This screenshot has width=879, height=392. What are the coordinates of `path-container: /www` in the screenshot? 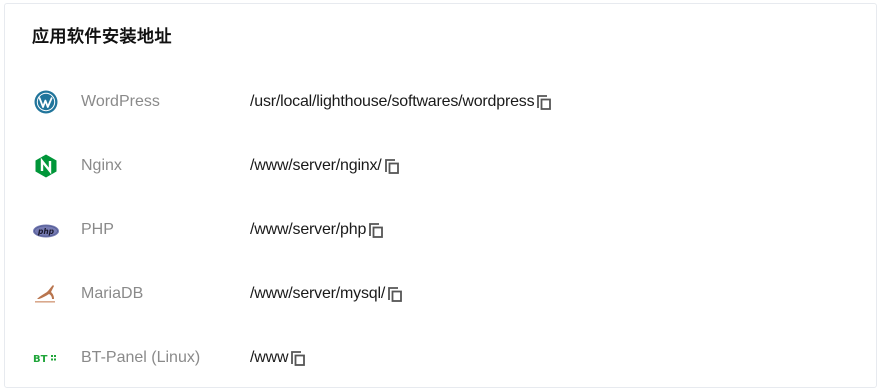 It's located at (278, 358).